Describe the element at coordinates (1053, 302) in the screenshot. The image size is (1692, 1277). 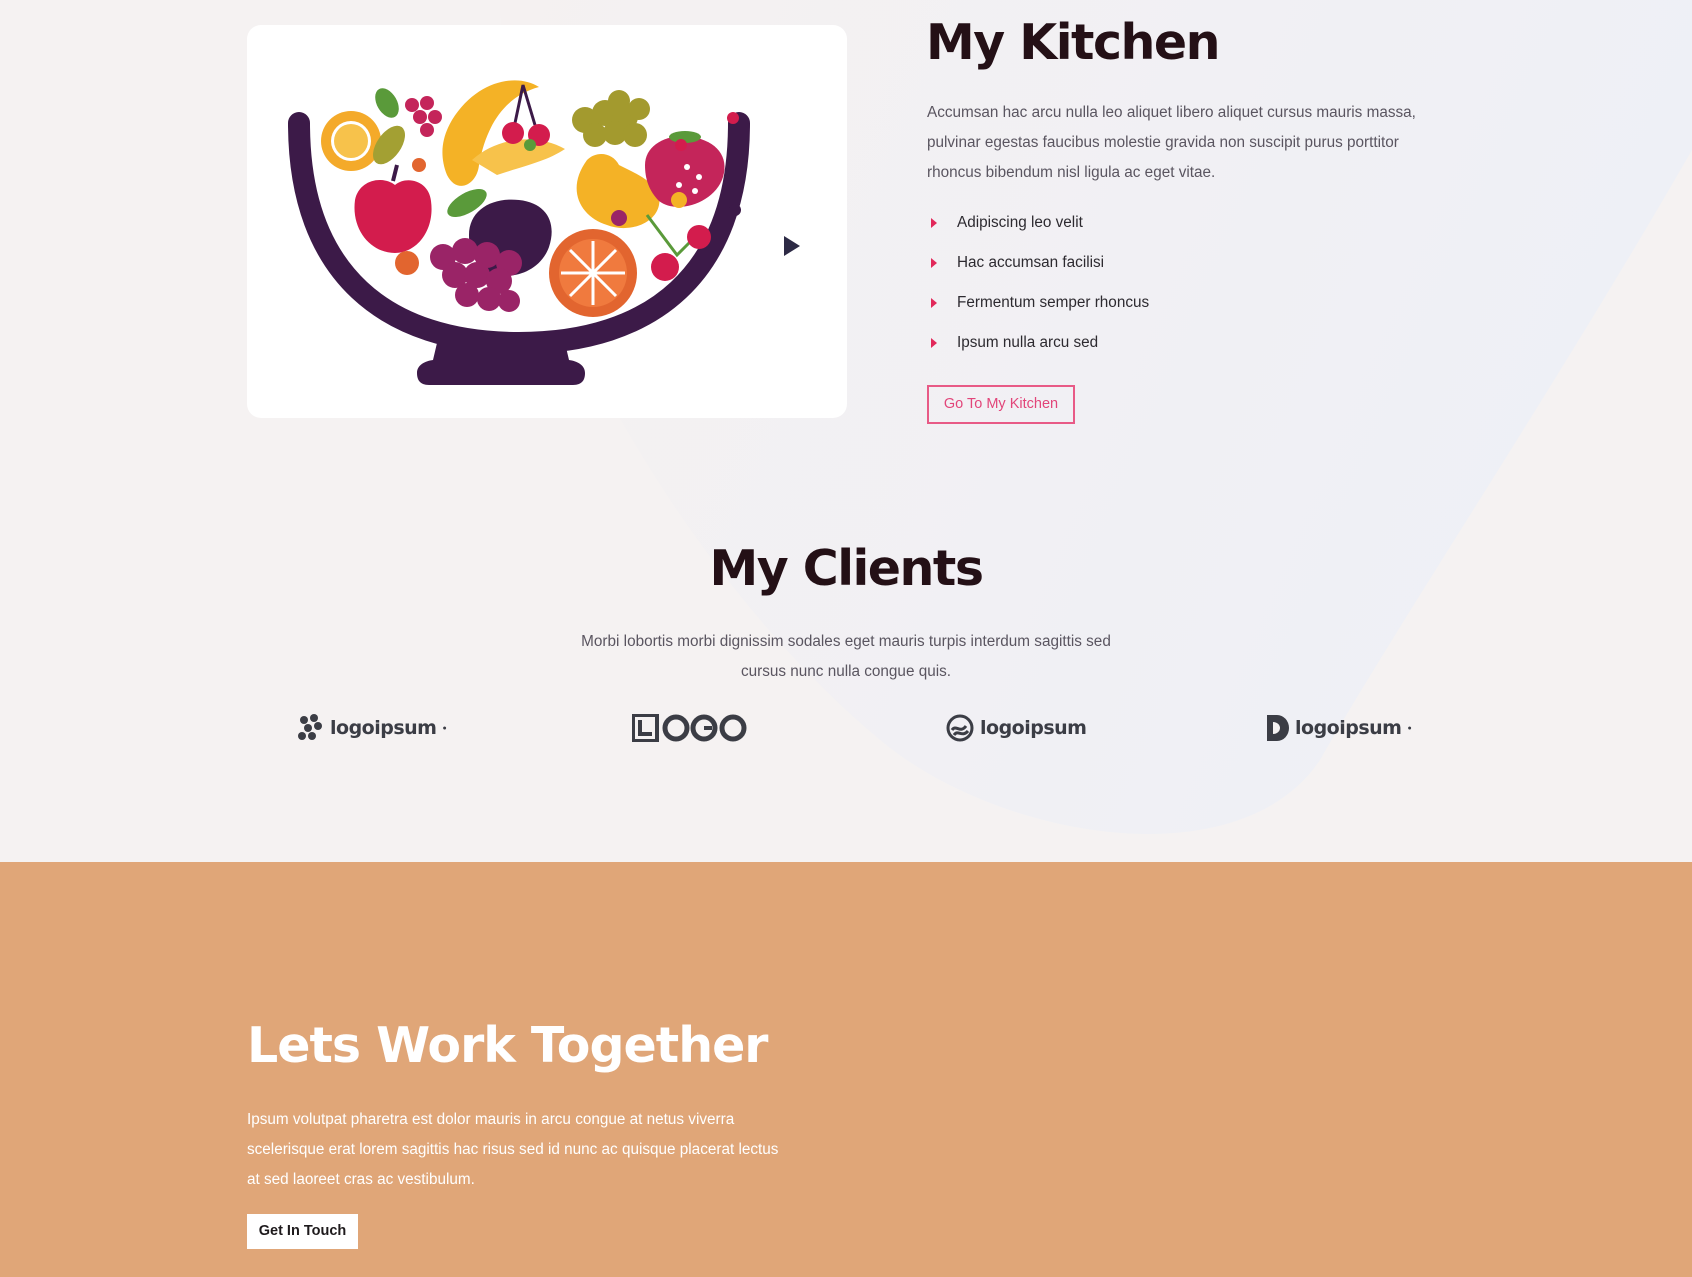
I see `feature-label: Fermentum semper rhoncus` at that location.